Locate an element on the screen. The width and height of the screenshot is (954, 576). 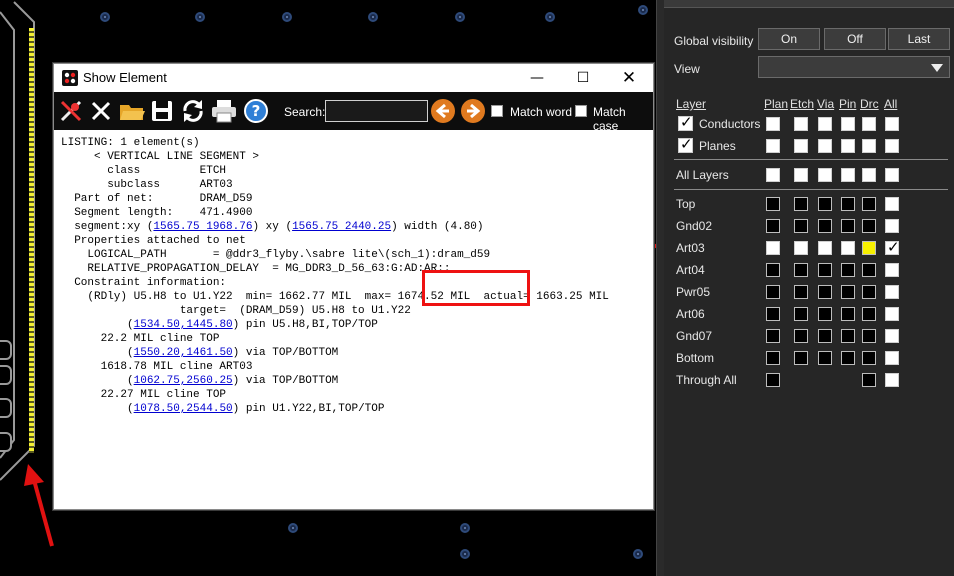
visibility-off-button: Off is located at coordinates (855, 39).